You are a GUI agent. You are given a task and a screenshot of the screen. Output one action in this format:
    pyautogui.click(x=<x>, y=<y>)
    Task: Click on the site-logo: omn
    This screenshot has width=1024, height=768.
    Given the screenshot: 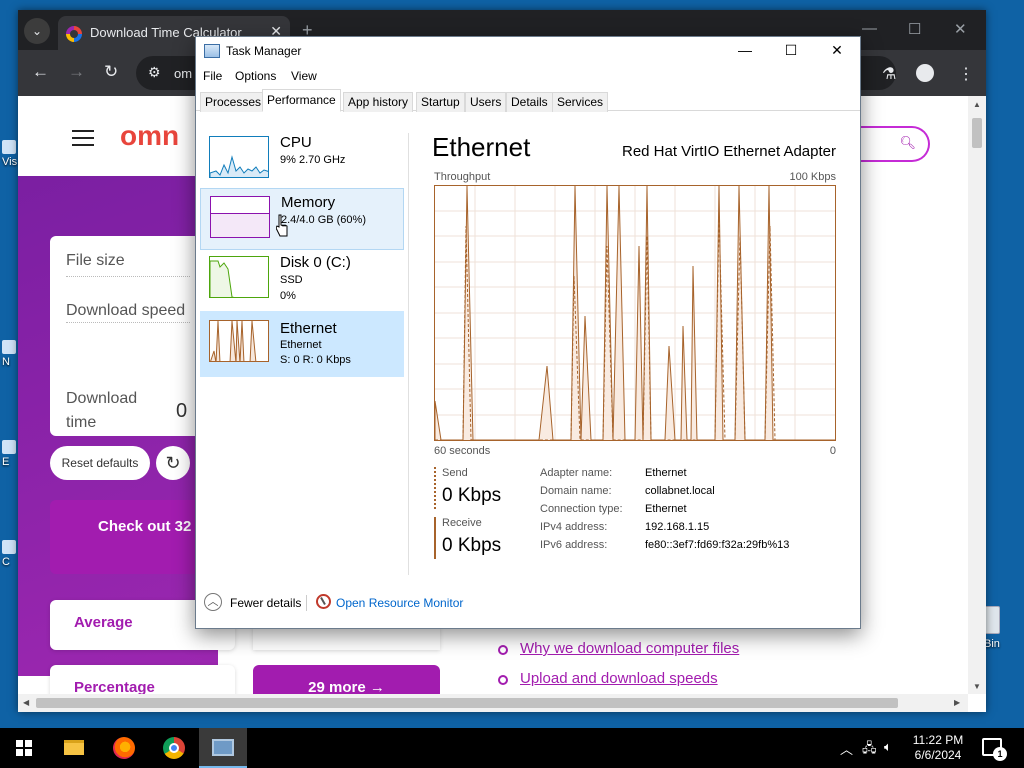 What is the action you would take?
    pyautogui.click(x=149, y=136)
    